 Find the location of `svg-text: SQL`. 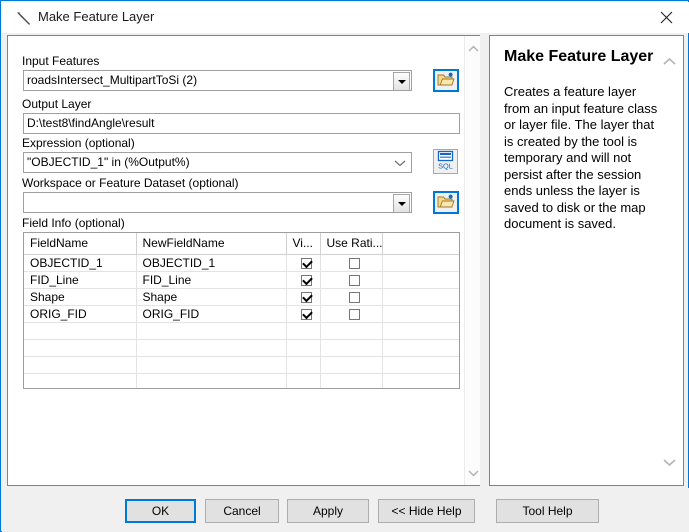

svg-text: SQL is located at coordinates (445, 166).